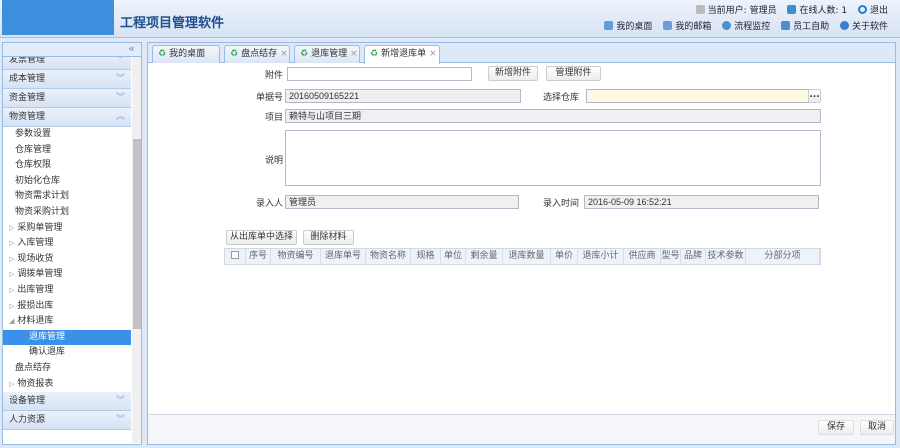 This screenshot has width=900, height=448. Describe the element at coordinates (67, 98) in the screenshot. I see `sidebar-group-funds: 资金管理 ︾` at that location.